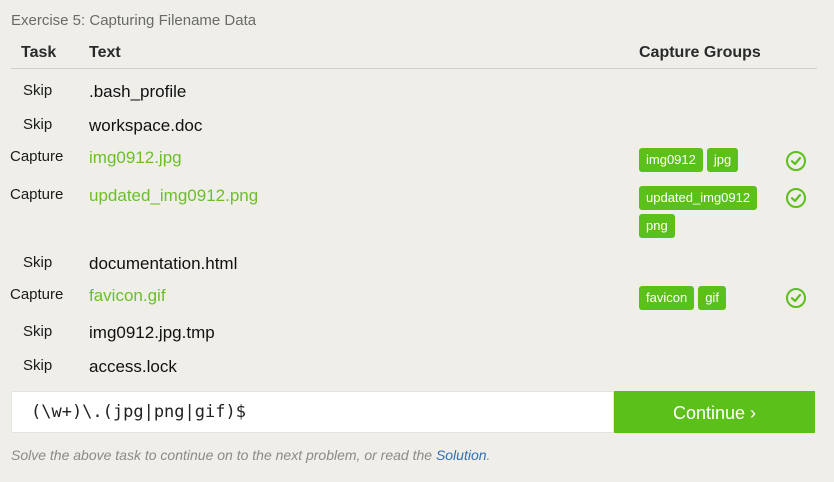 The image size is (834, 482). What do you see at coordinates (700, 52) in the screenshot?
I see `header-capture-groups: Capture Groups` at bounding box center [700, 52].